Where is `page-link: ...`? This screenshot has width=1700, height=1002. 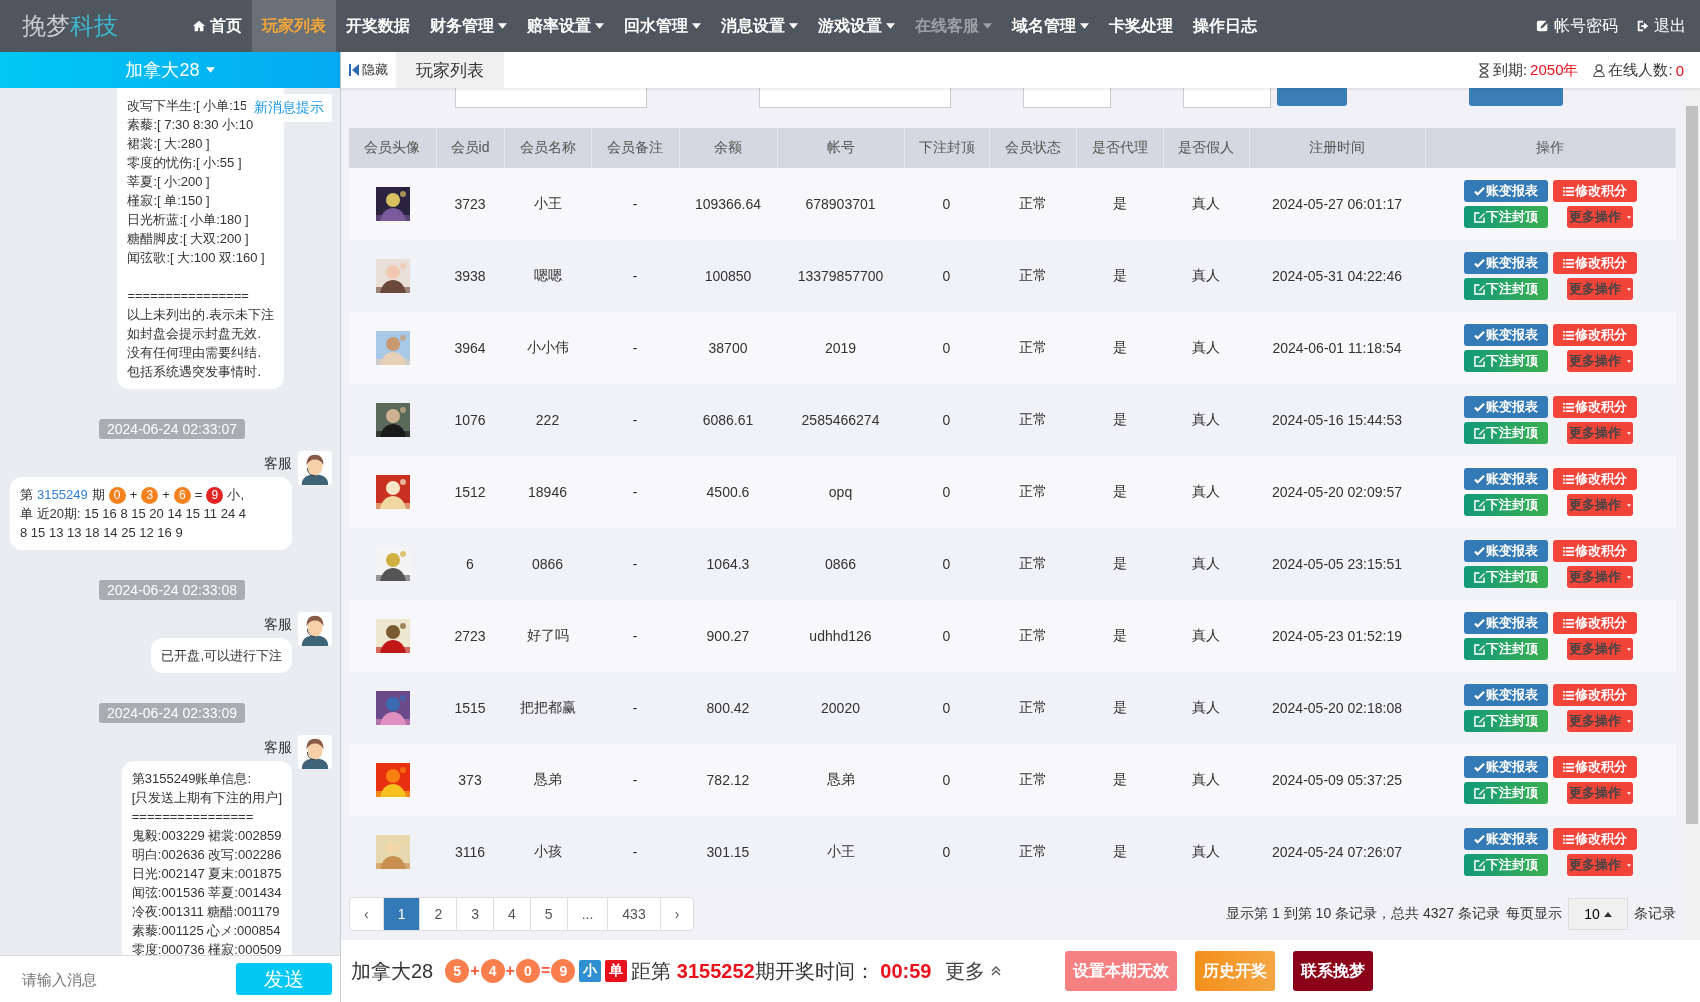 page-link: ... is located at coordinates (588, 914).